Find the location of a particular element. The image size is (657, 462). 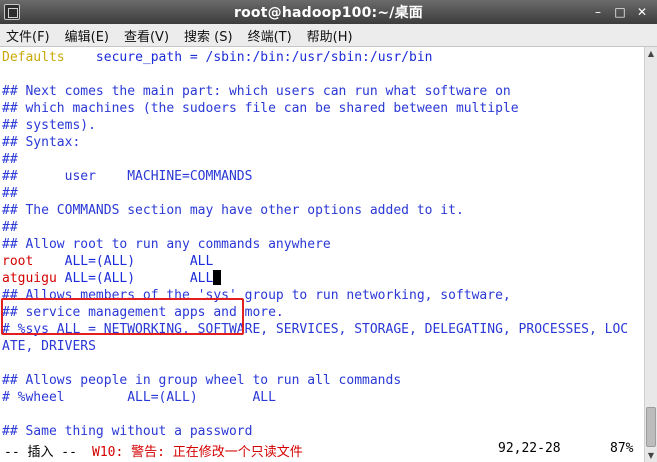

text-line: ## user MACHINE=COMMANDS is located at coordinates (127, 176).